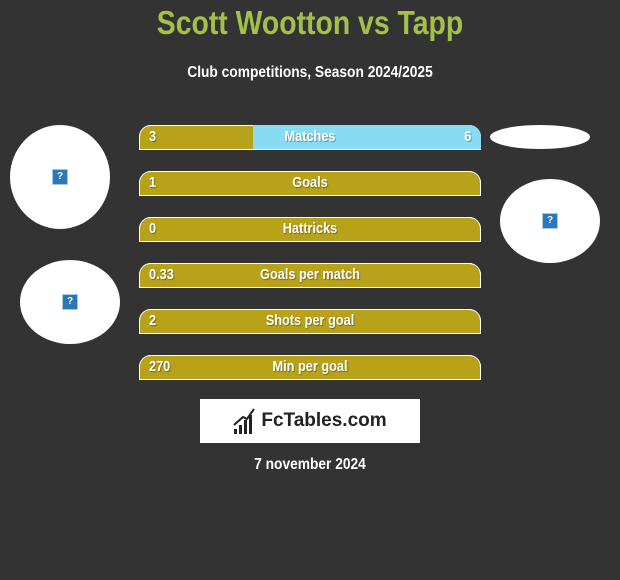 The image size is (620, 580). Describe the element at coordinates (310, 464) in the screenshot. I see `match-date: 7 november 2024` at that location.